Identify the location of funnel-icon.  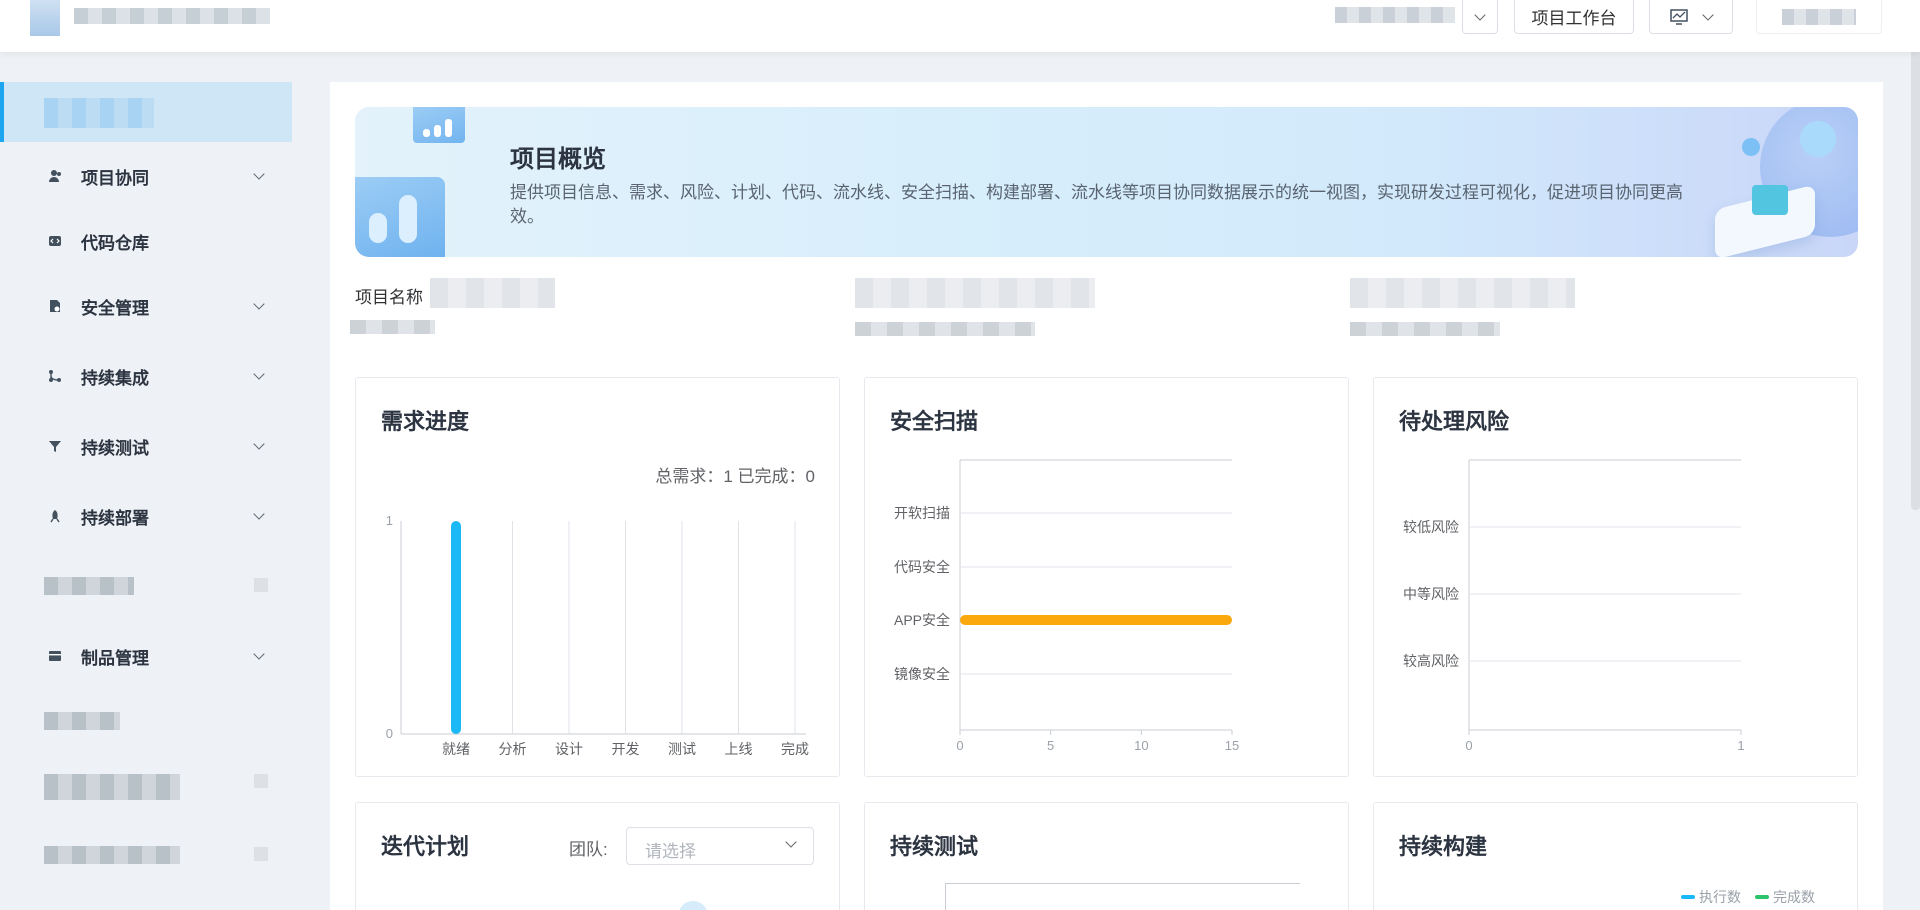
(55, 446).